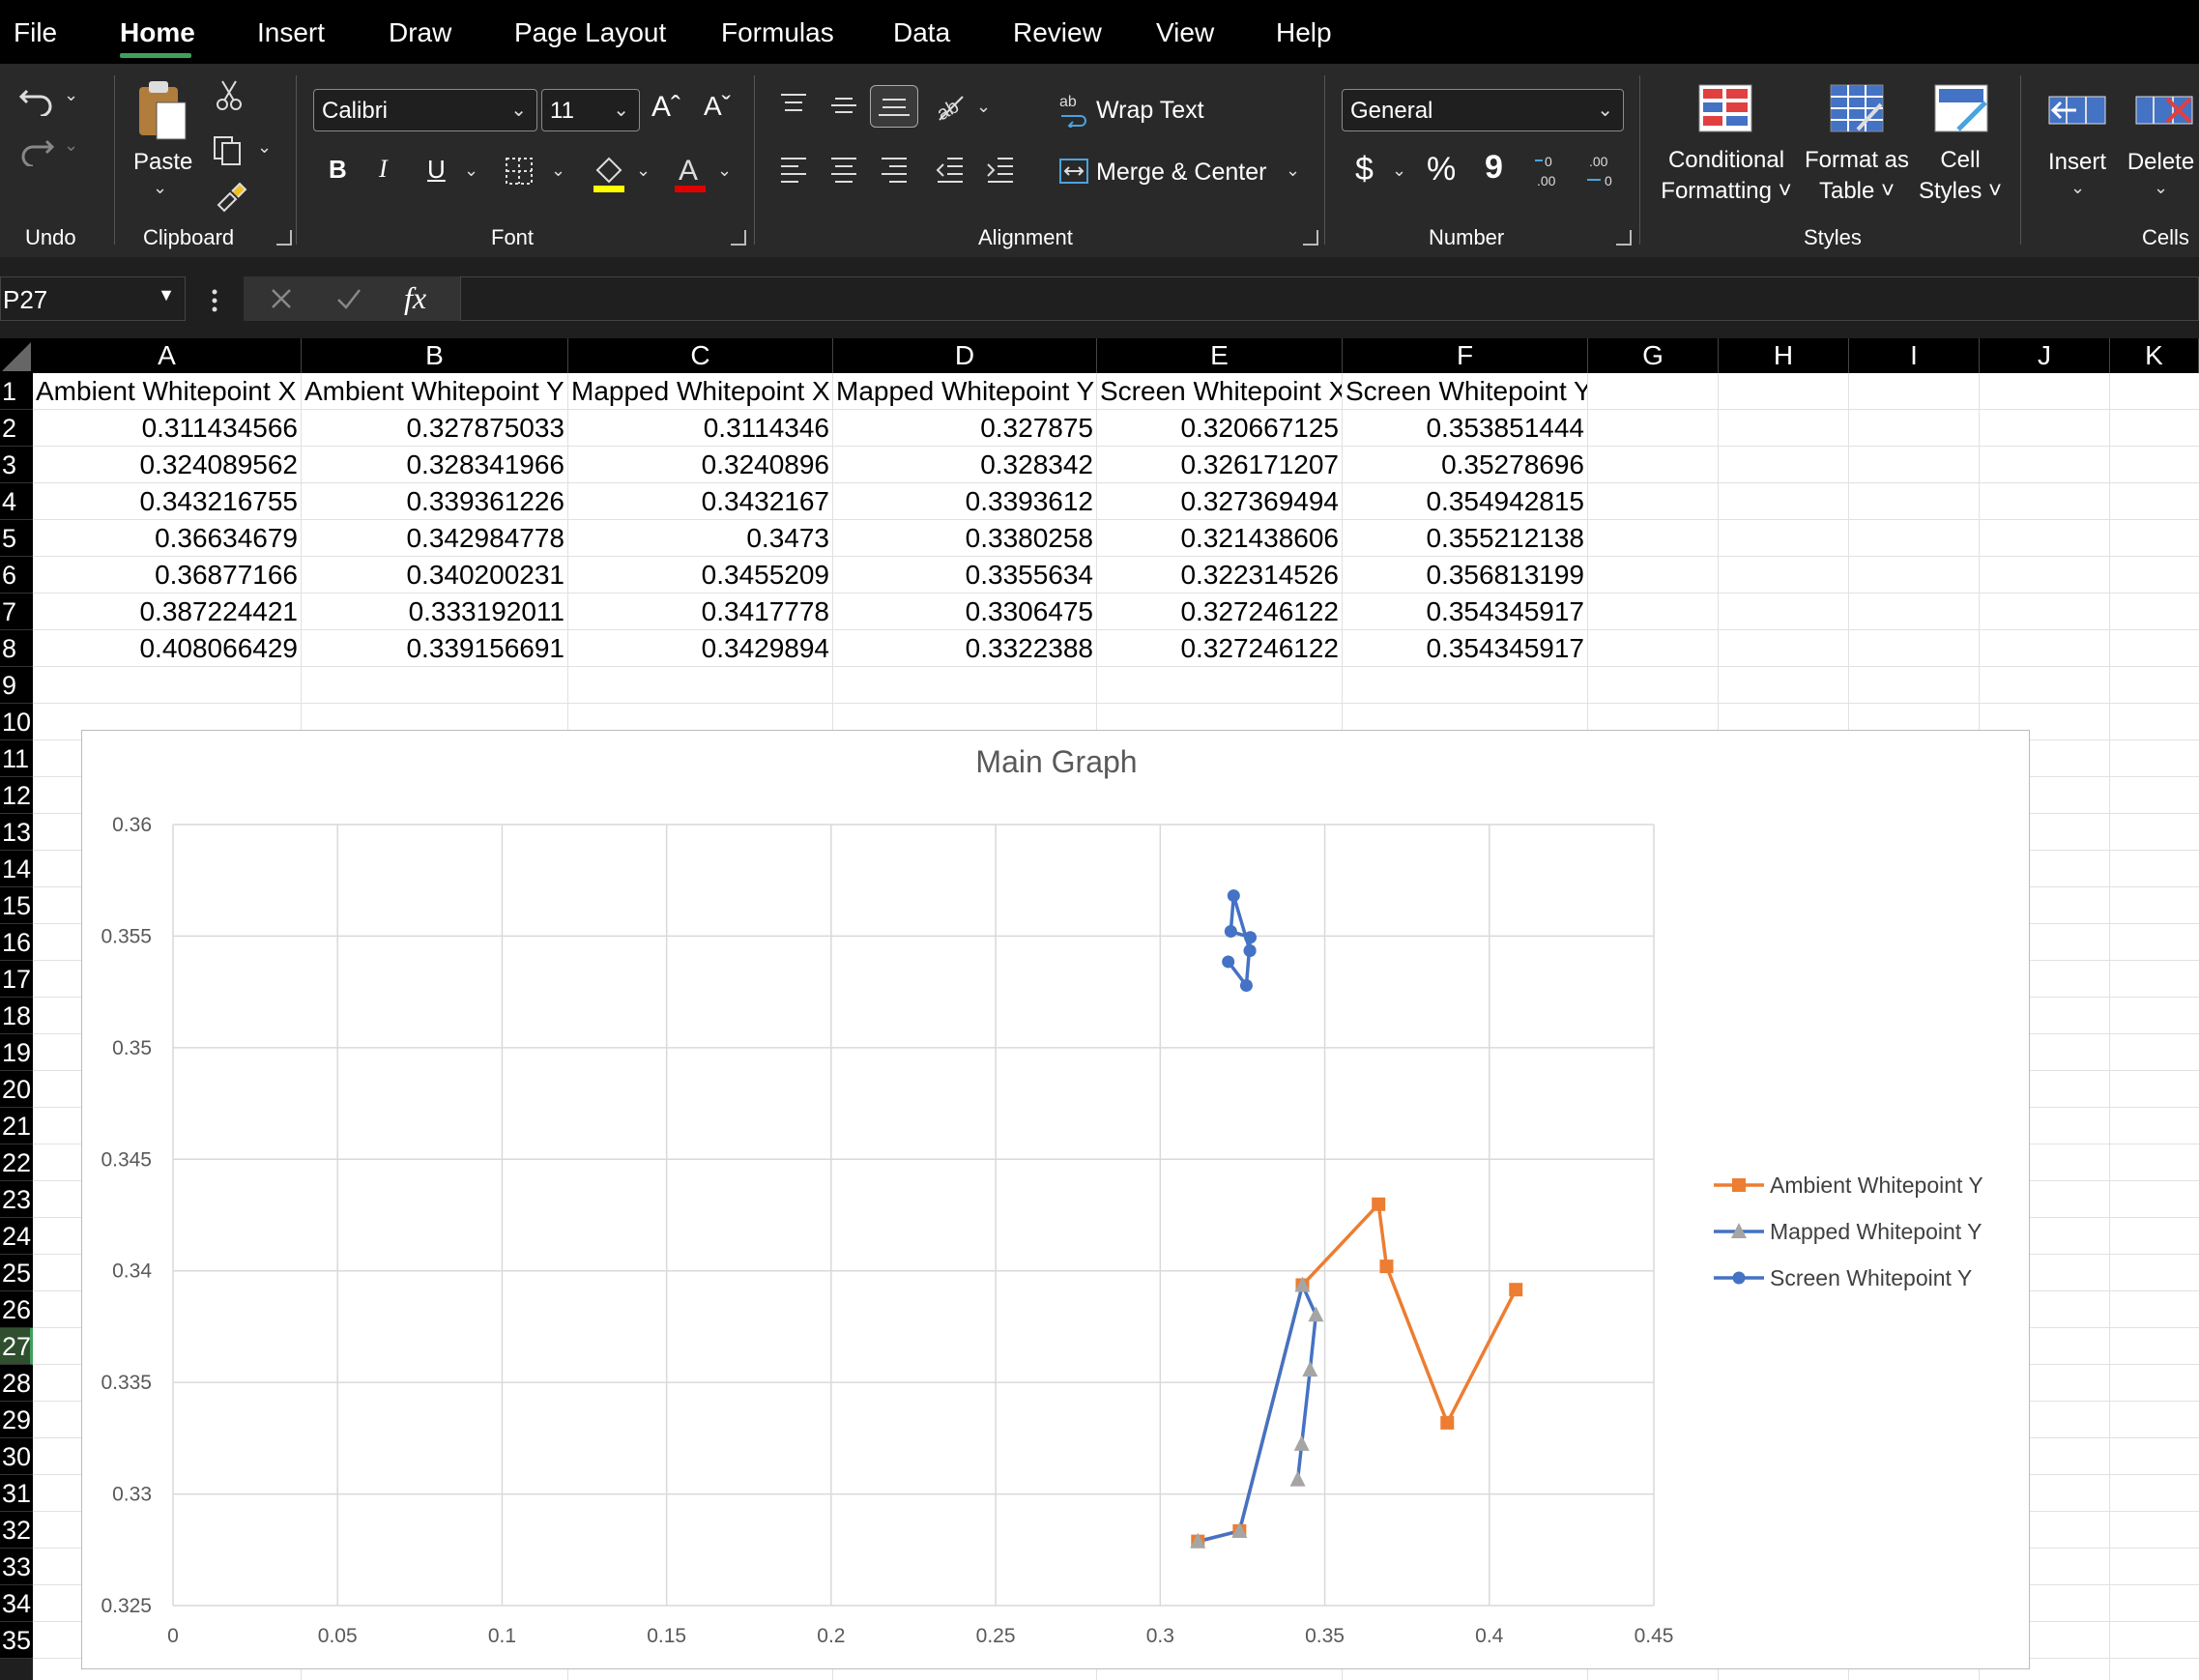 The height and width of the screenshot is (1680, 2199). I want to click on insert-dropdown-chevron: ⌄, so click(2077, 188).